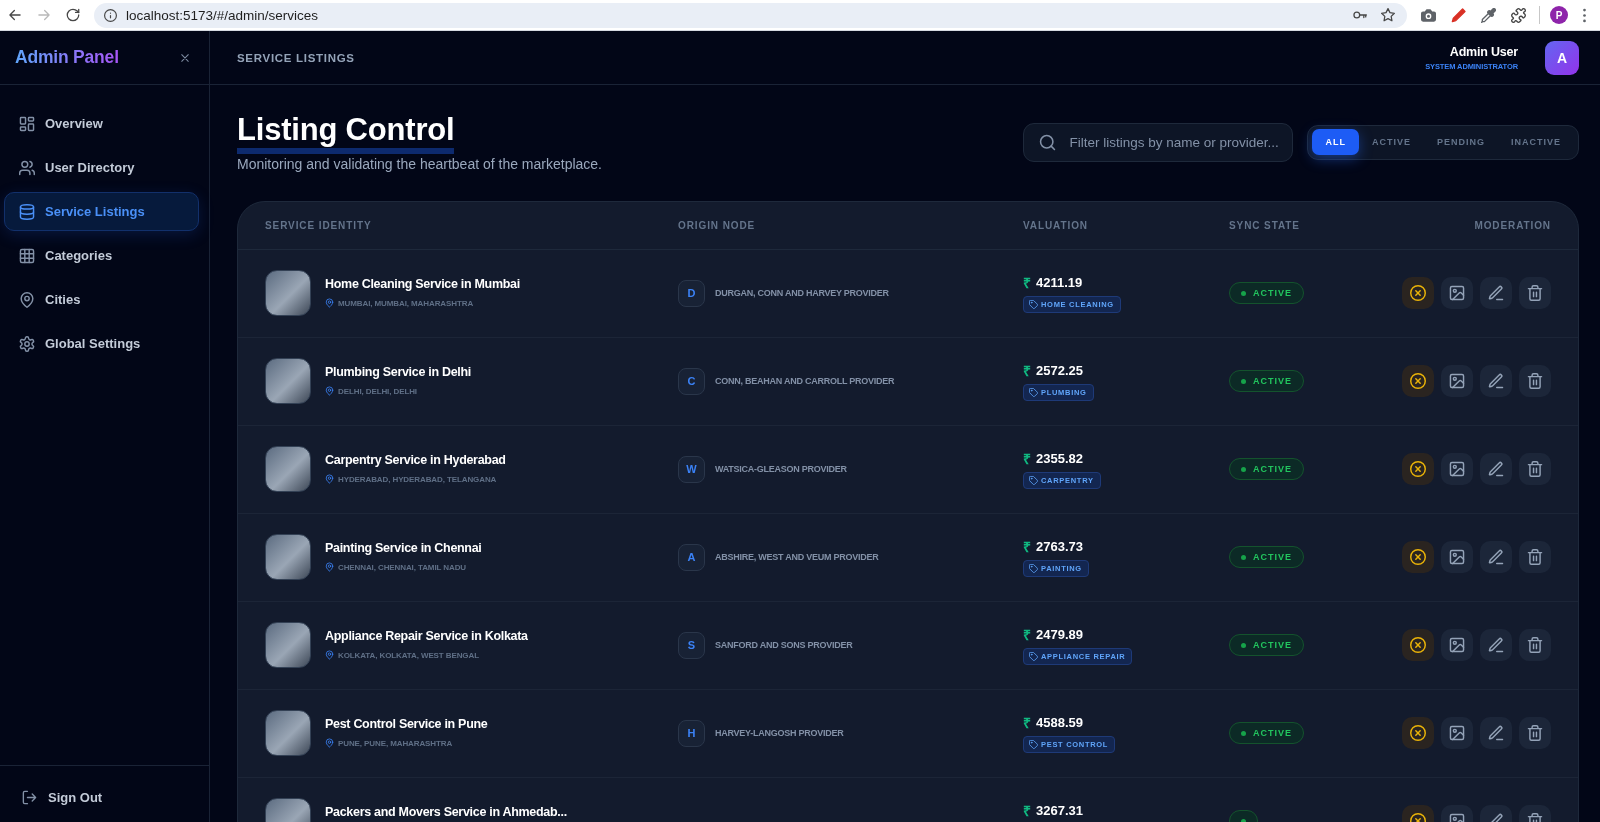 The height and width of the screenshot is (822, 1600). What do you see at coordinates (101, 255) in the screenshot?
I see `nav-item: Categories` at bounding box center [101, 255].